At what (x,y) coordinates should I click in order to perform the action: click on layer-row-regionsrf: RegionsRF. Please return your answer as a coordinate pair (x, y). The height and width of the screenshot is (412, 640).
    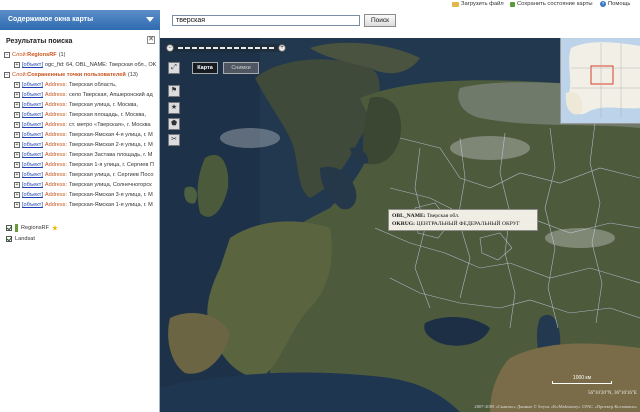
    Looking at the image, I should click on (32, 228).